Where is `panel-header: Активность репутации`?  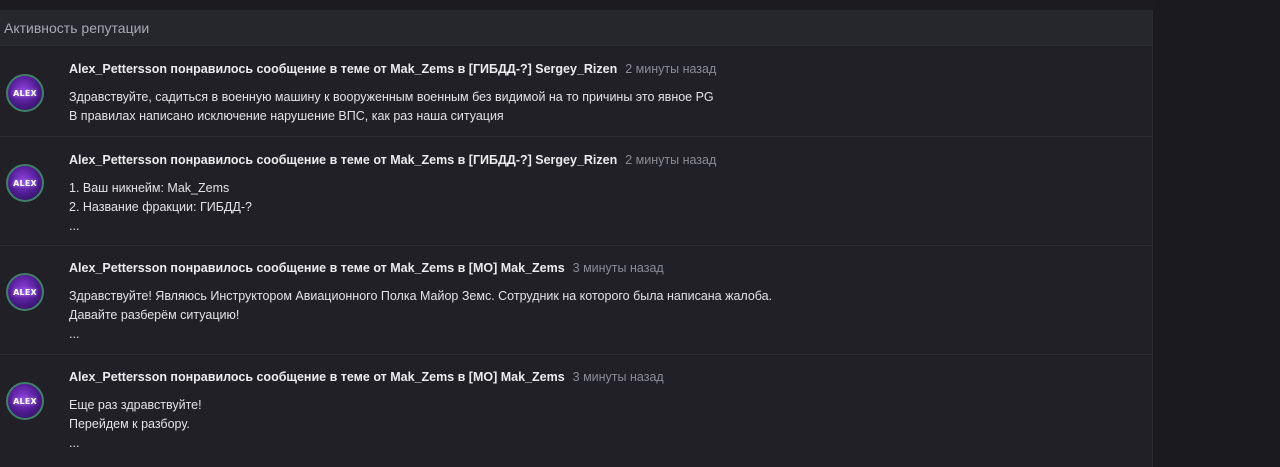
panel-header: Активность репутации is located at coordinates (576, 28).